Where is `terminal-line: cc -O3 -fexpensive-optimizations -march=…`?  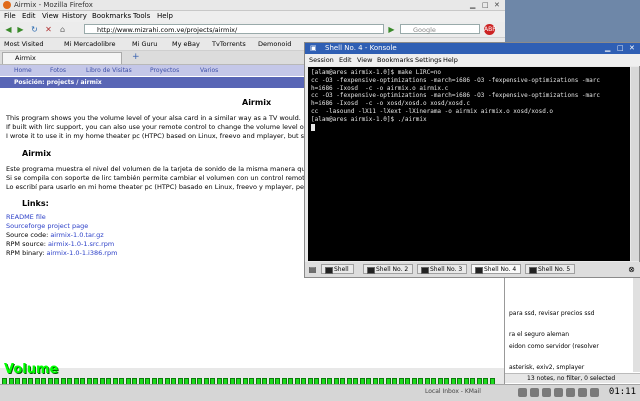 terminal-line: cc -O3 -fexpensive-optimizations -march=… is located at coordinates (455, 80).